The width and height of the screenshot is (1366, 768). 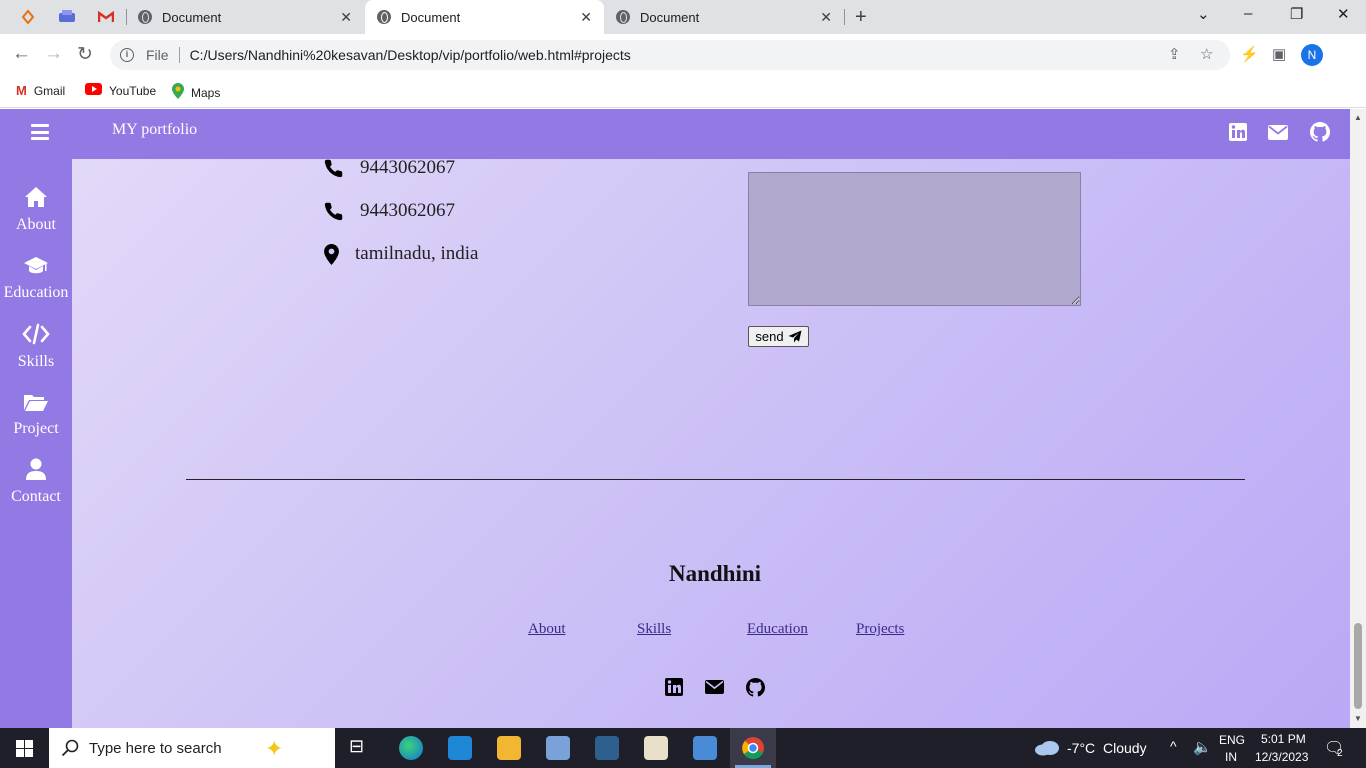 I want to click on contact-phone-1: 9443062067, so click(x=389, y=168).